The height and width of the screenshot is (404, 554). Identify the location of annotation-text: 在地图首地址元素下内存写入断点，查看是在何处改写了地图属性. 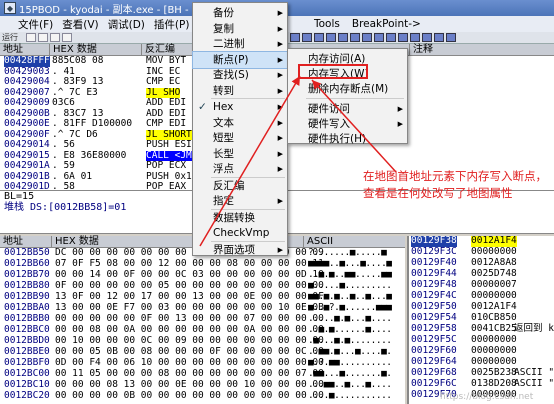
(455, 184).